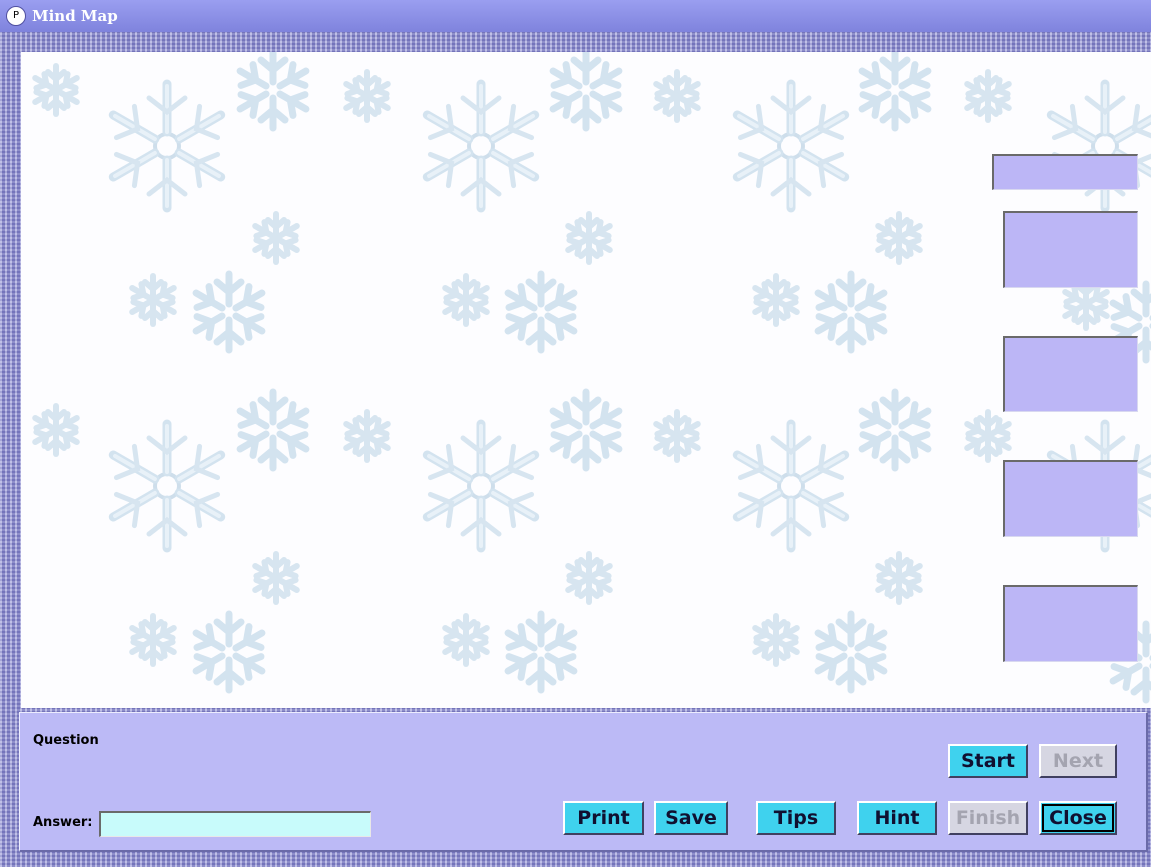  I want to click on finish-button: Finish, so click(988, 818).